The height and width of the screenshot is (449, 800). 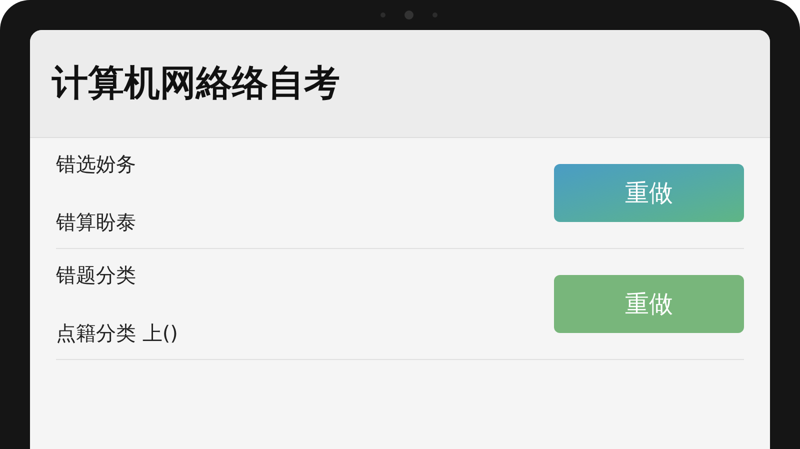 What do you see at coordinates (117, 333) in the screenshot?
I see `menu-item: 点籍分类 上()` at bounding box center [117, 333].